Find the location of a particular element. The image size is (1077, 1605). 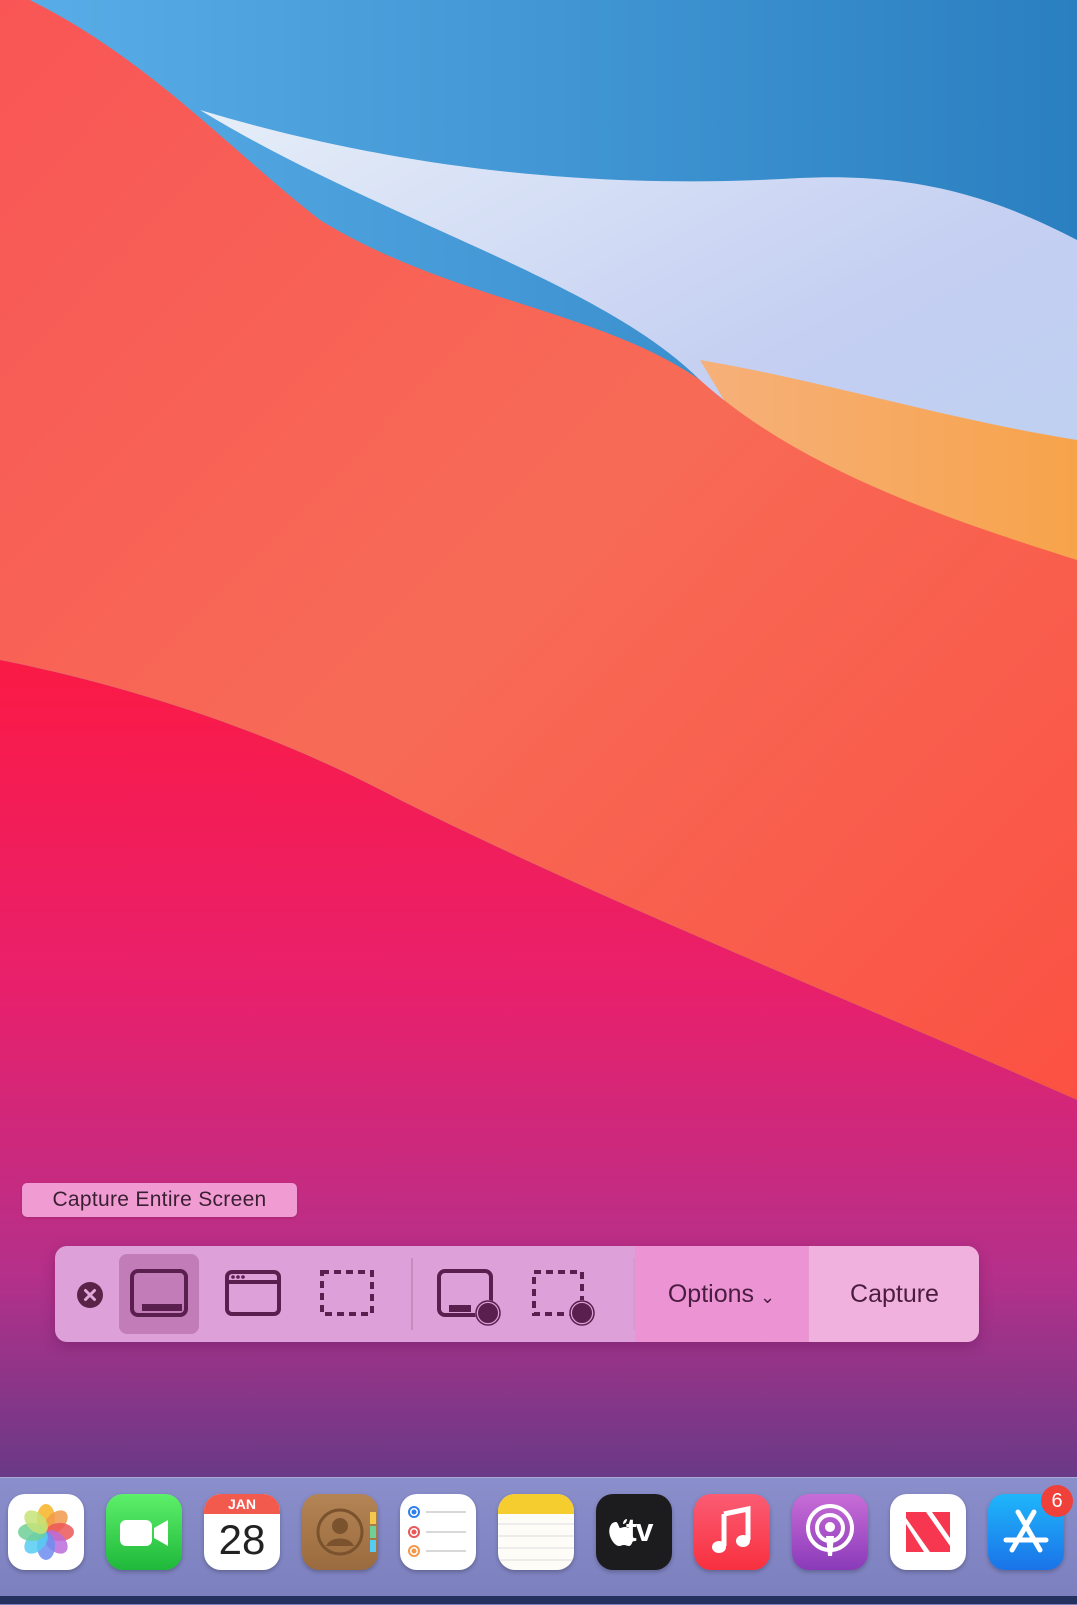

apple-tv-icon: tv is located at coordinates (634, 1532).